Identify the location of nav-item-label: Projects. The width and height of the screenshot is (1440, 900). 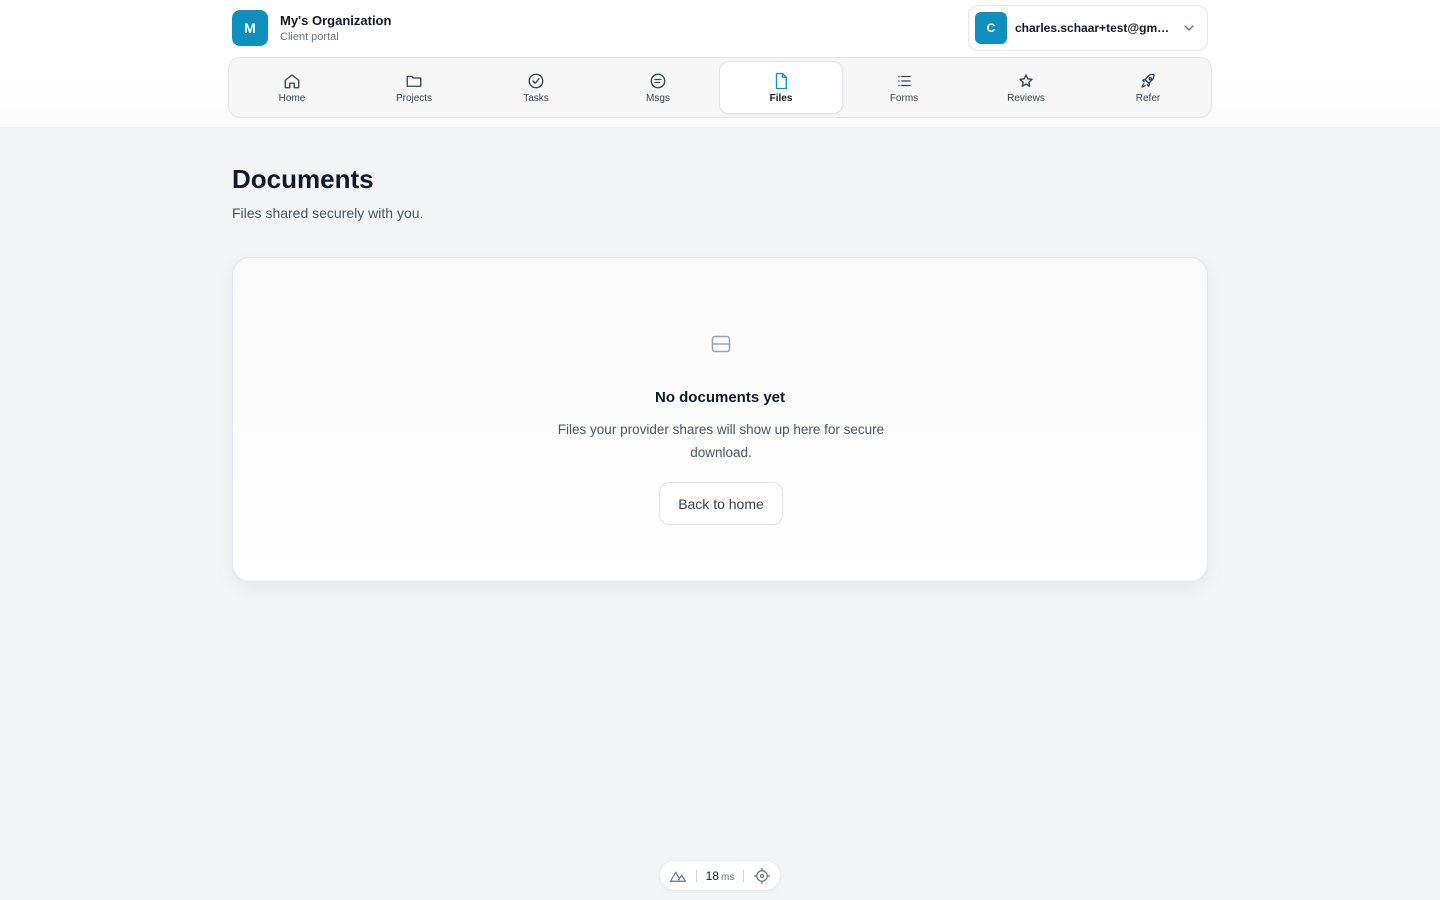
(414, 98).